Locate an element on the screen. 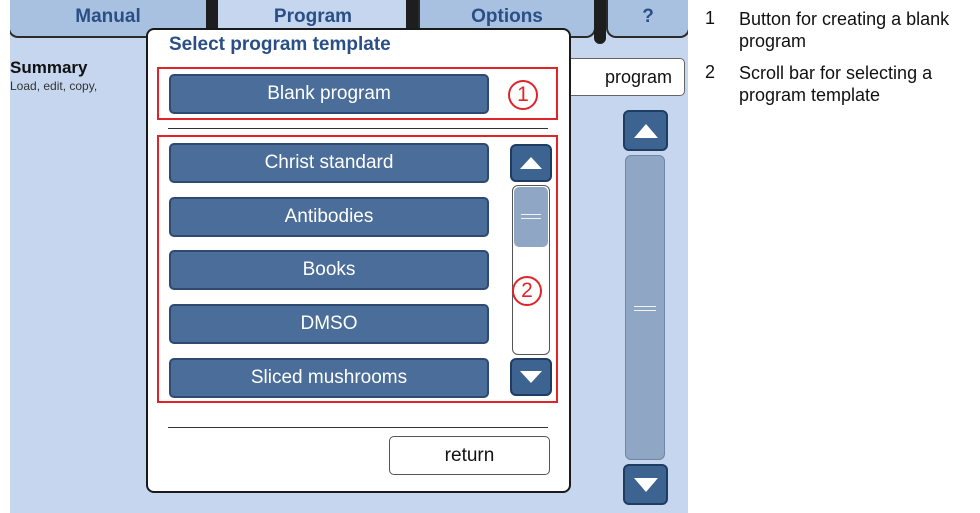 Image resolution: width=980 pixels, height=513 pixels. template-scroll-track is located at coordinates (531, 270).